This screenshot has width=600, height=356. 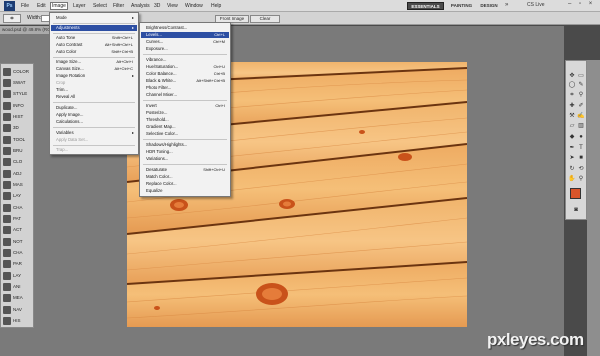 What do you see at coordinates (185, 35) in the screenshot?
I see `menu-item-levels: Levels... Ctrl+L` at bounding box center [185, 35].